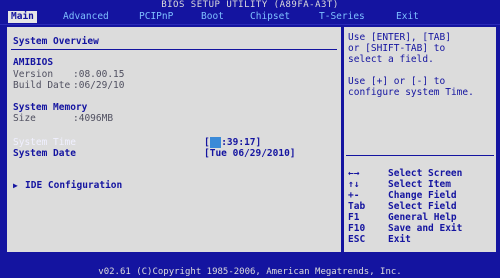 Image resolution: width=500 pixels, height=278 pixels. Describe the element at coordinates (42, 85) in the screenshot. I see `build-date-label: Build Date` at that location.